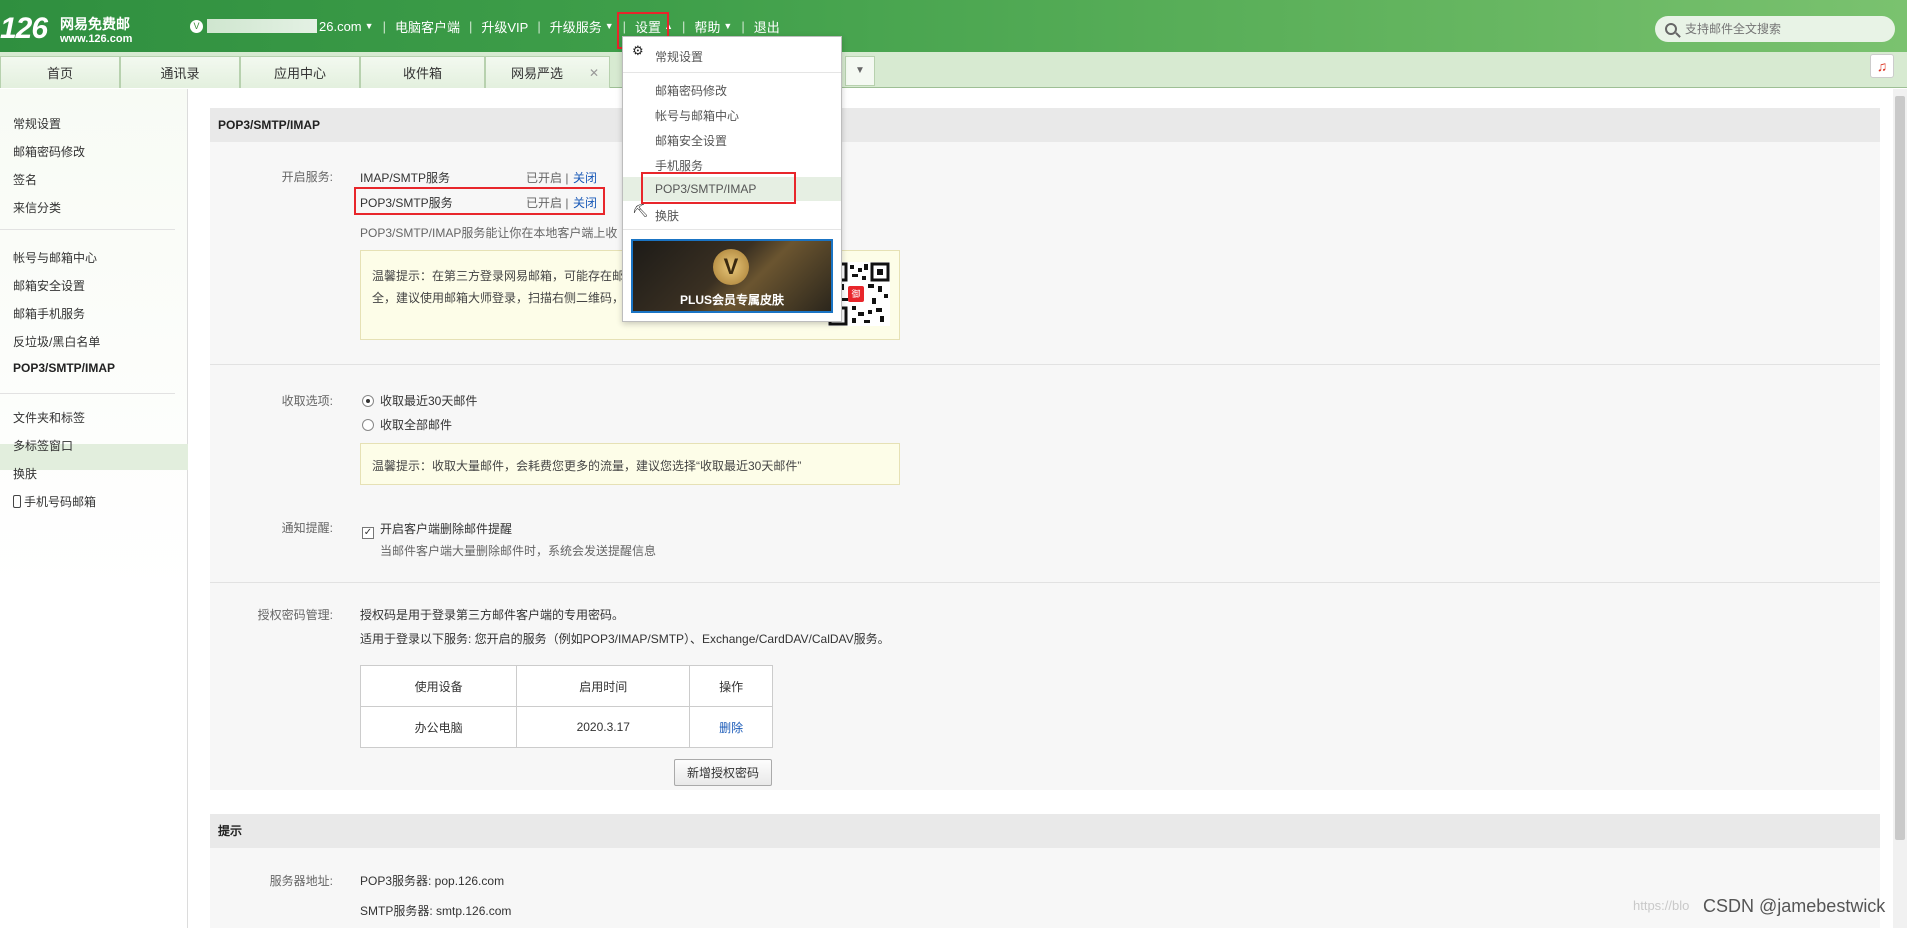 This screenshot has width=1907, height=928. Describe the element at coordinates (368, 533) in the screenshot. I see `checkbox-checked: ✓` at that location.